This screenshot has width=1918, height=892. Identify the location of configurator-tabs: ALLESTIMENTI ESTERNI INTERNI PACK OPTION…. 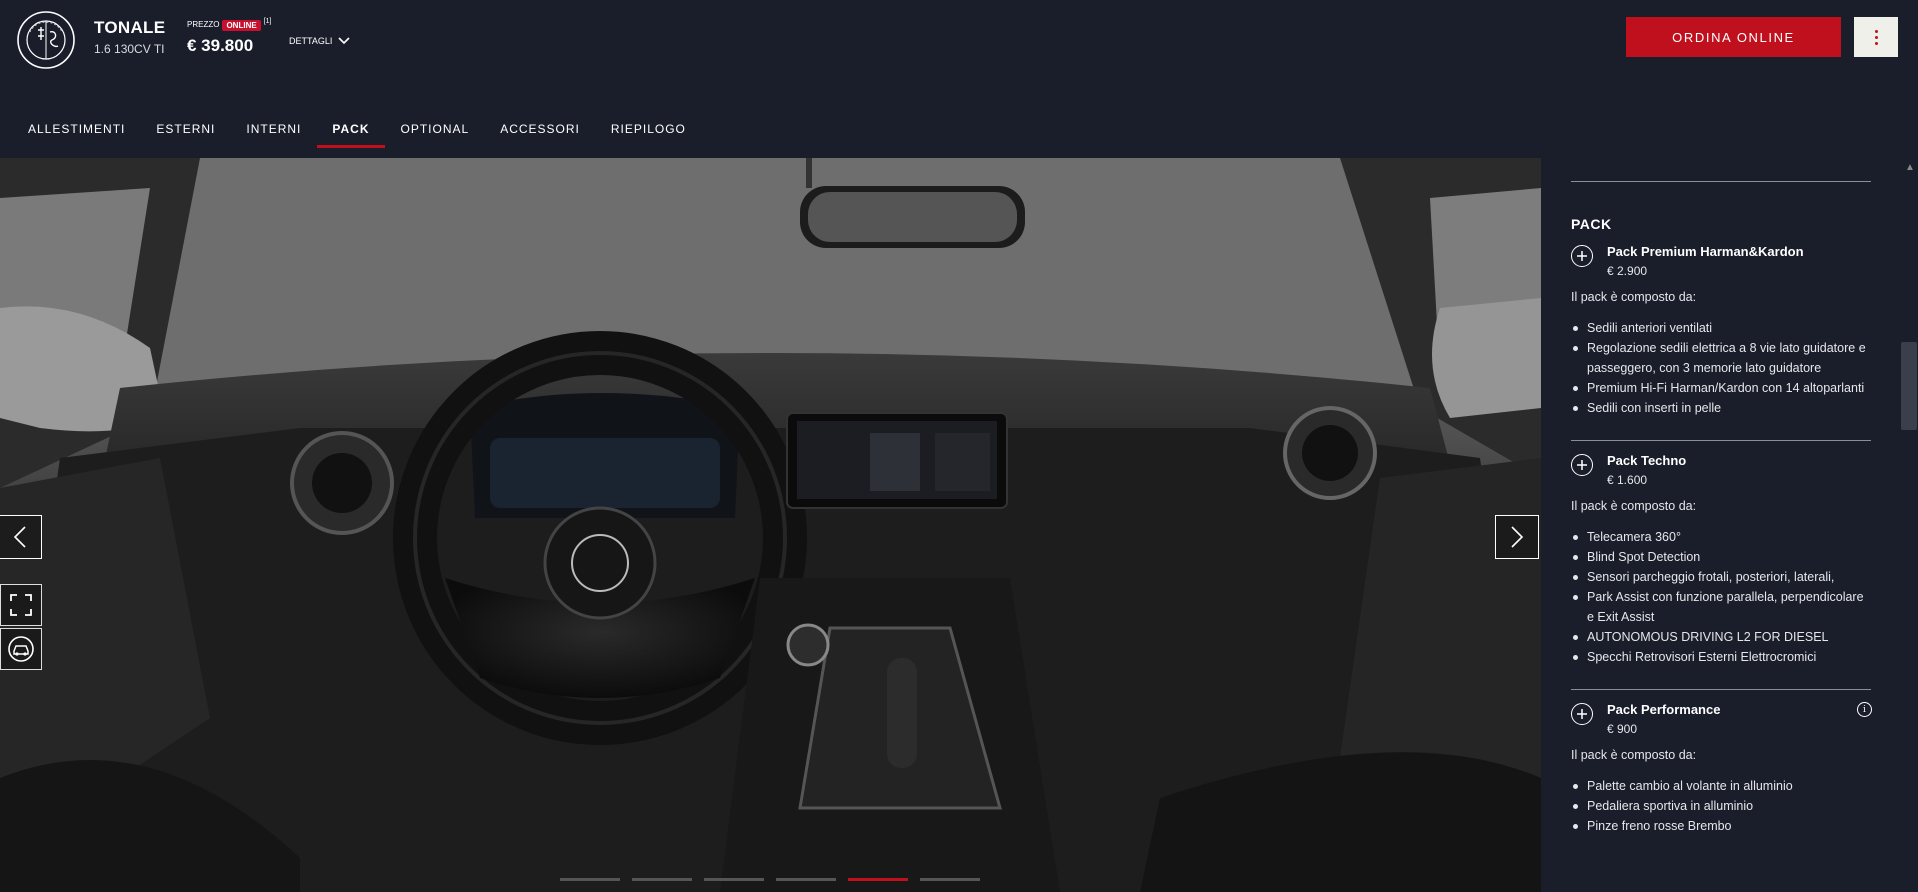
(372, 135).